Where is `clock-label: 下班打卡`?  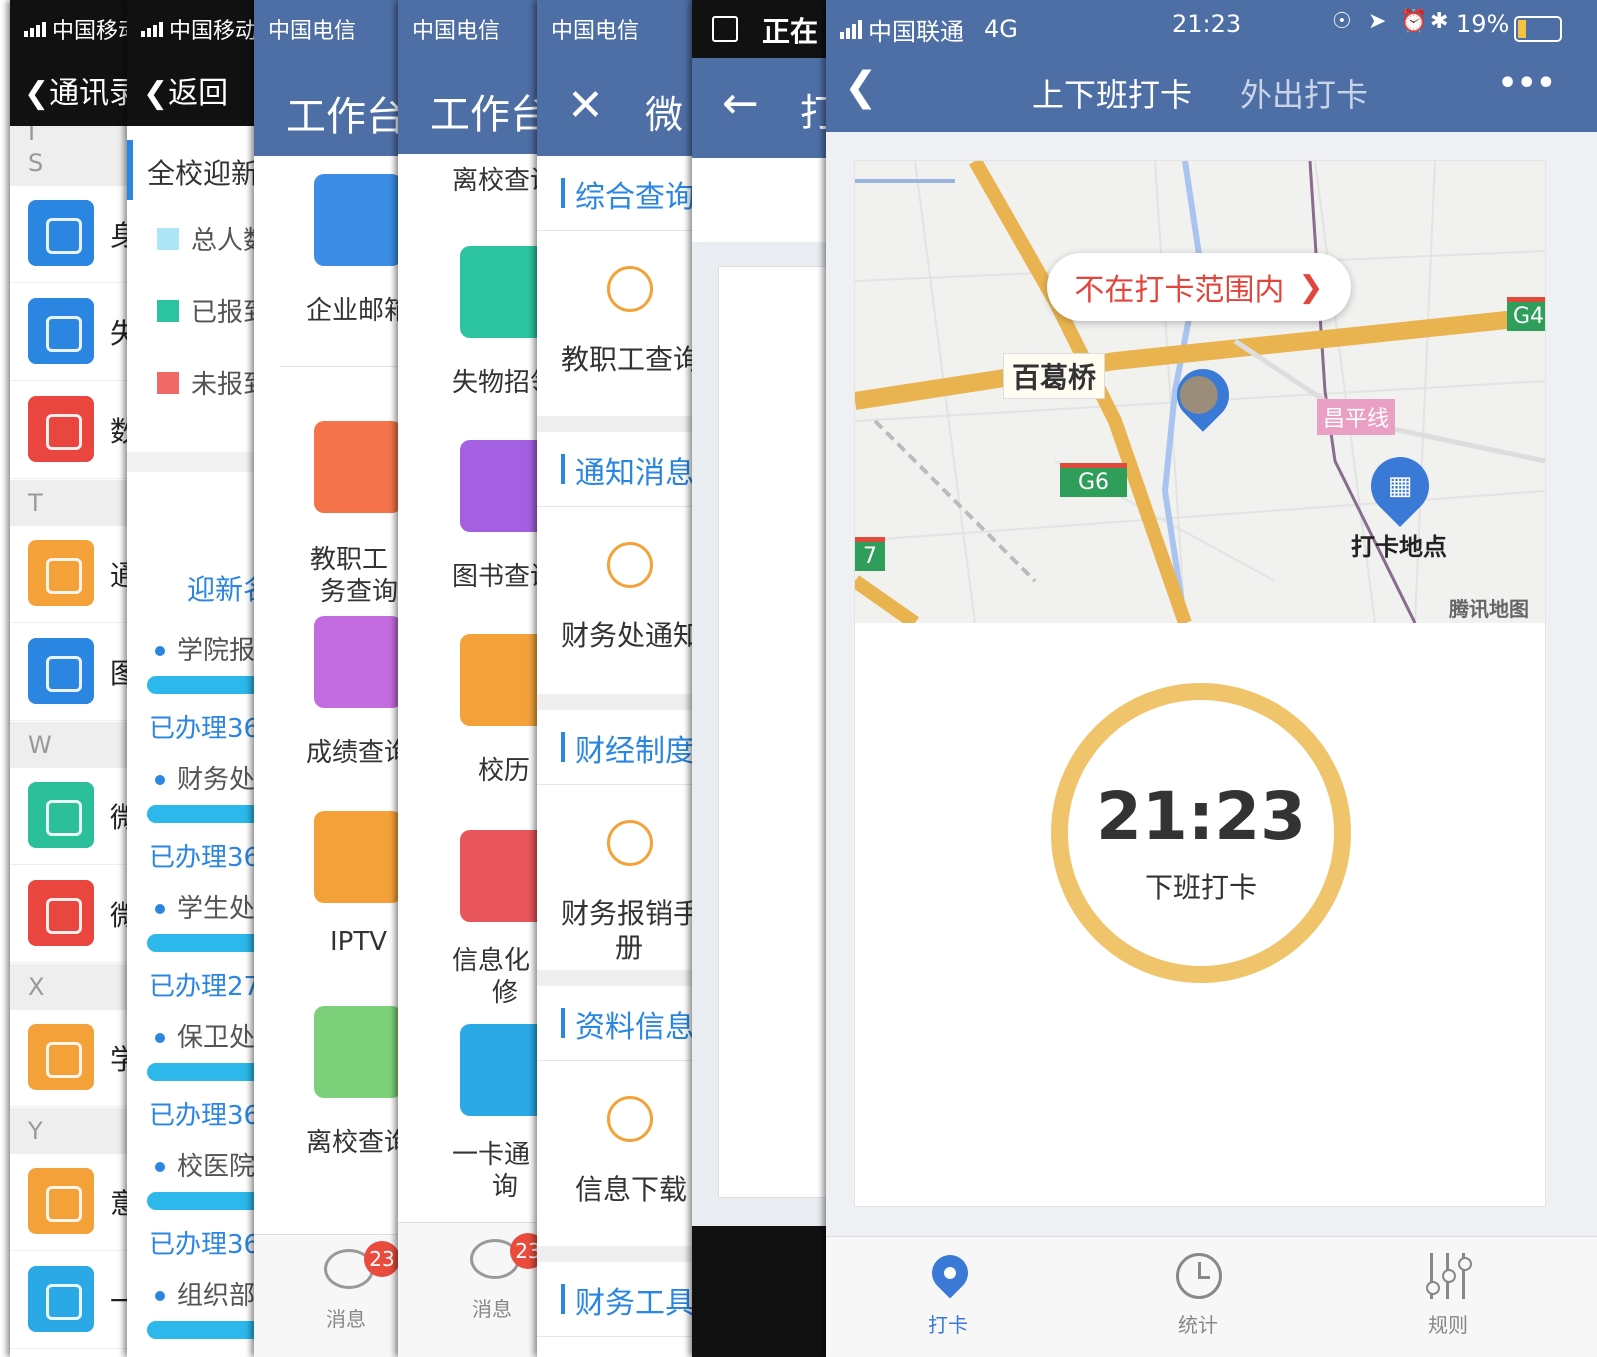
clock-label: 下班打卡 is located at coordinates (1200, 887).